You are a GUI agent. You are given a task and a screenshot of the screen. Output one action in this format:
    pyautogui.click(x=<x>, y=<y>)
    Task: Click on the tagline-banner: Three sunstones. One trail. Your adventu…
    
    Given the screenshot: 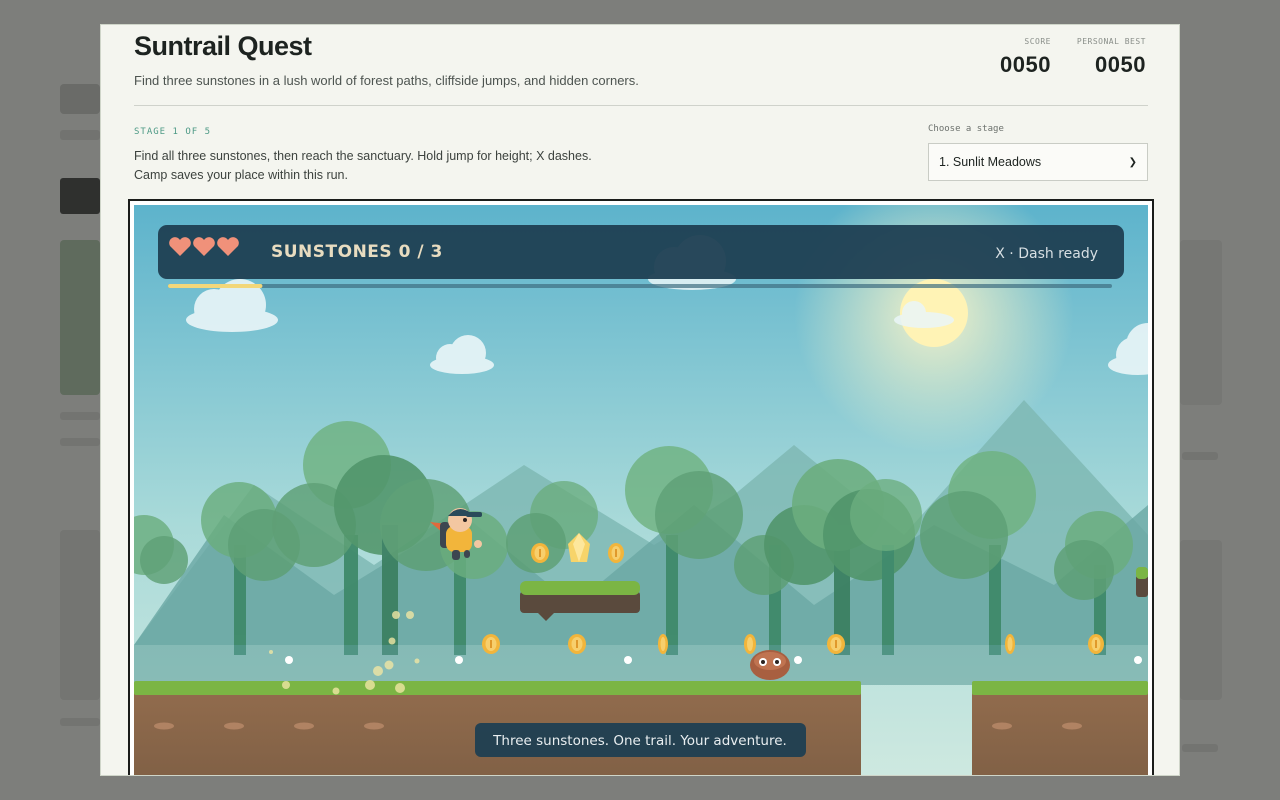 What is the action you would take?
    pyautogui.click(x=640, y=740)
    